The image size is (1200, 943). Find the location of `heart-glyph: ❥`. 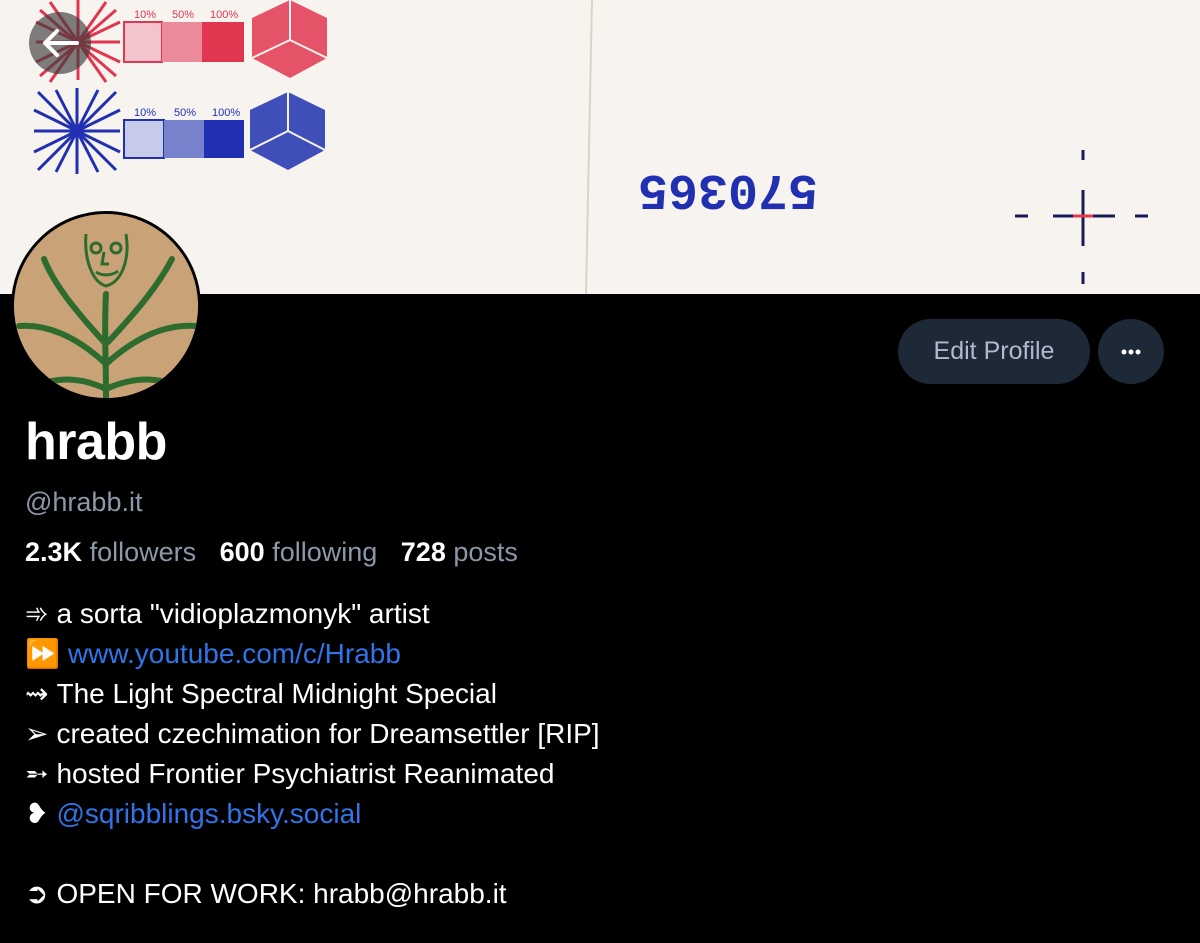

heart-glyph: ❥ is located at coordinates (37, 813).